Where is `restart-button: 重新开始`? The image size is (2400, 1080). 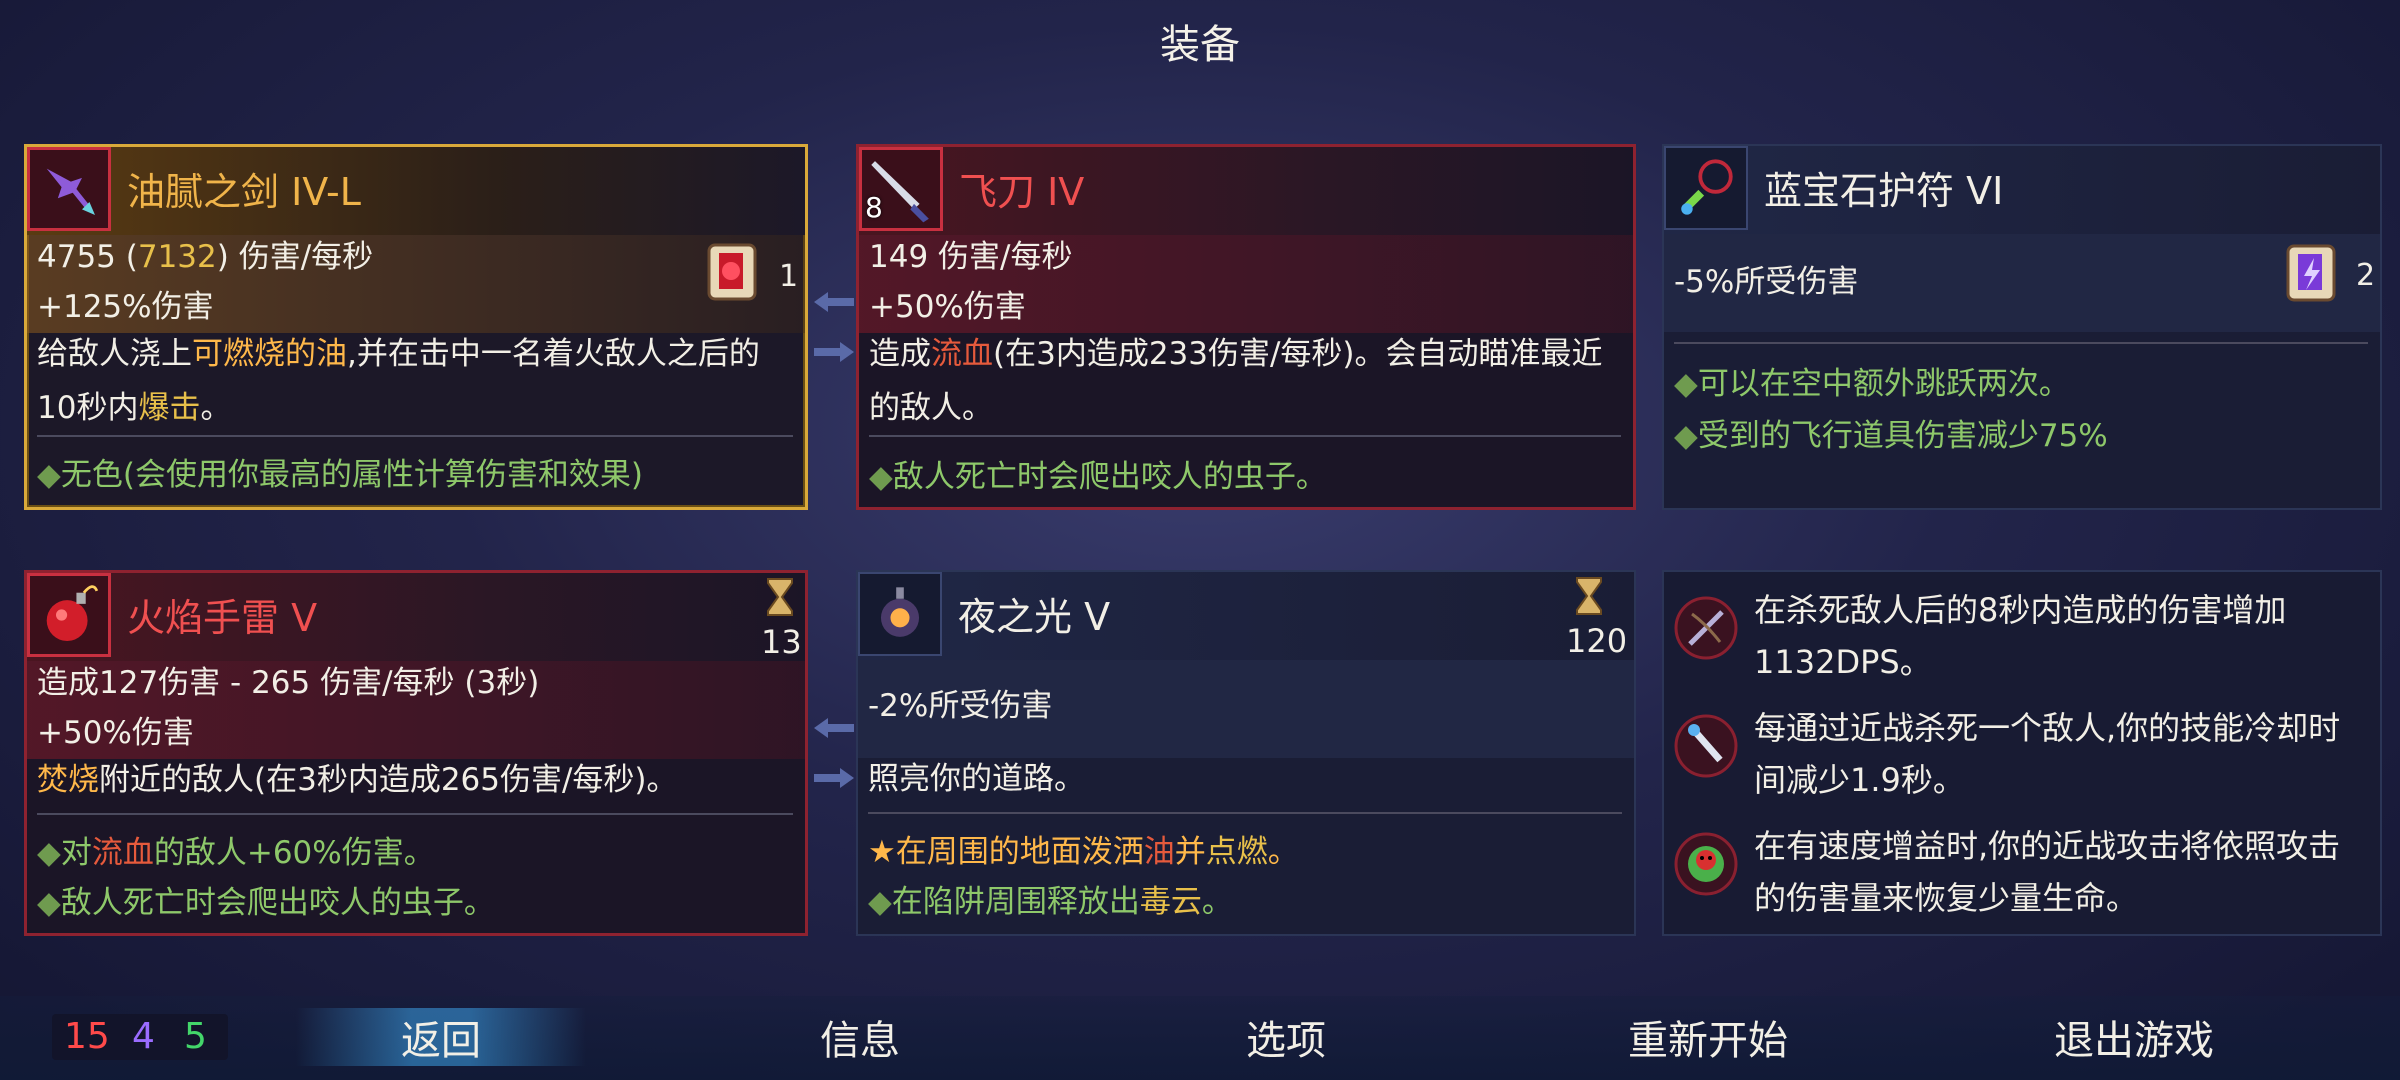
restart-button: 重新开始 is located at coordinates (1708, 1037).